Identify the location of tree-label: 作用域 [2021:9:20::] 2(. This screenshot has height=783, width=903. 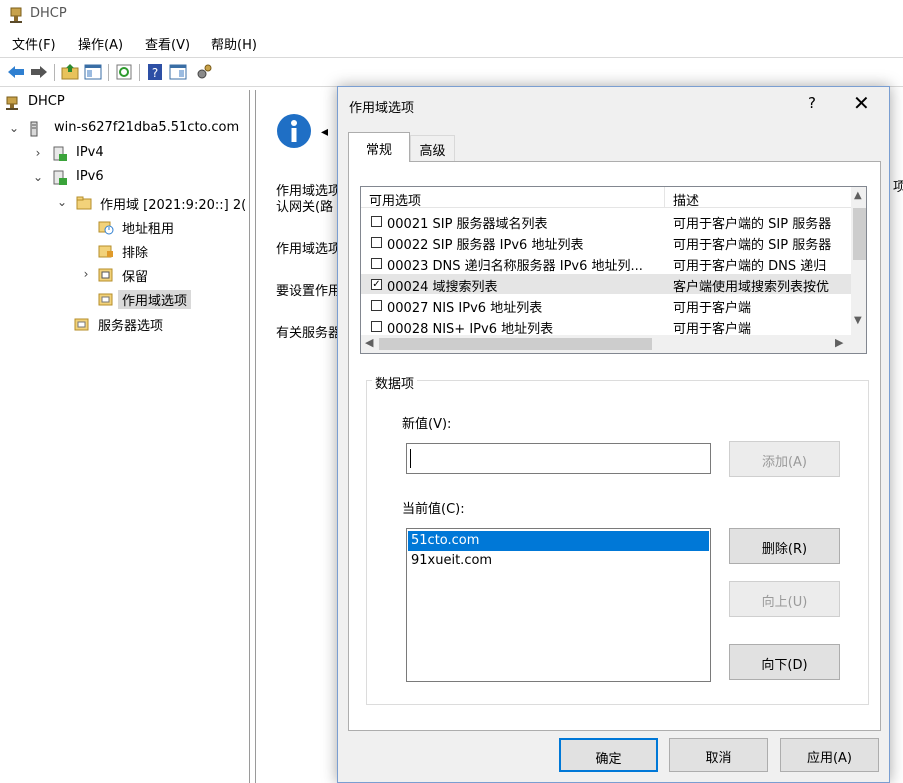
(173, 205).